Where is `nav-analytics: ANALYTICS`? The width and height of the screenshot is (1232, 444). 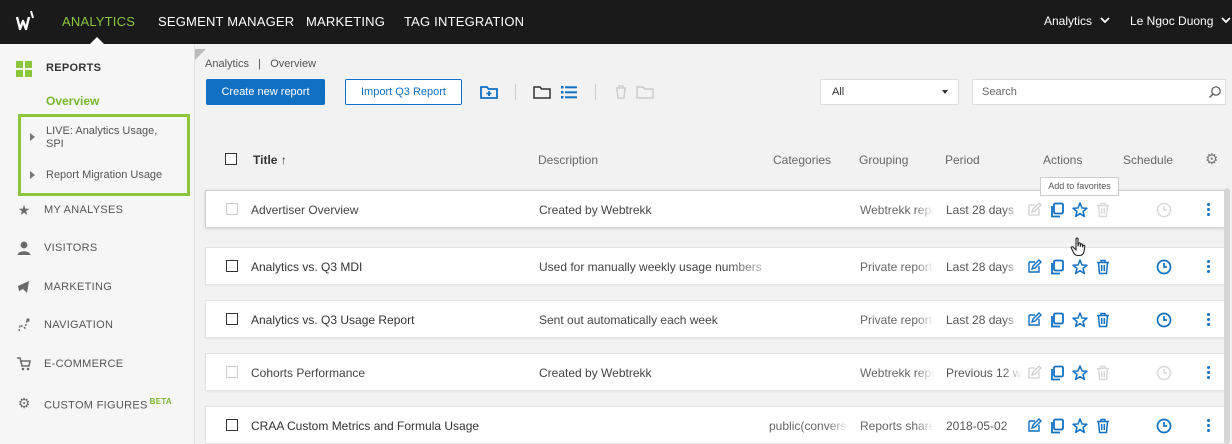 nav-analytics: ANALYTICS is located at coordinates (98, 21).